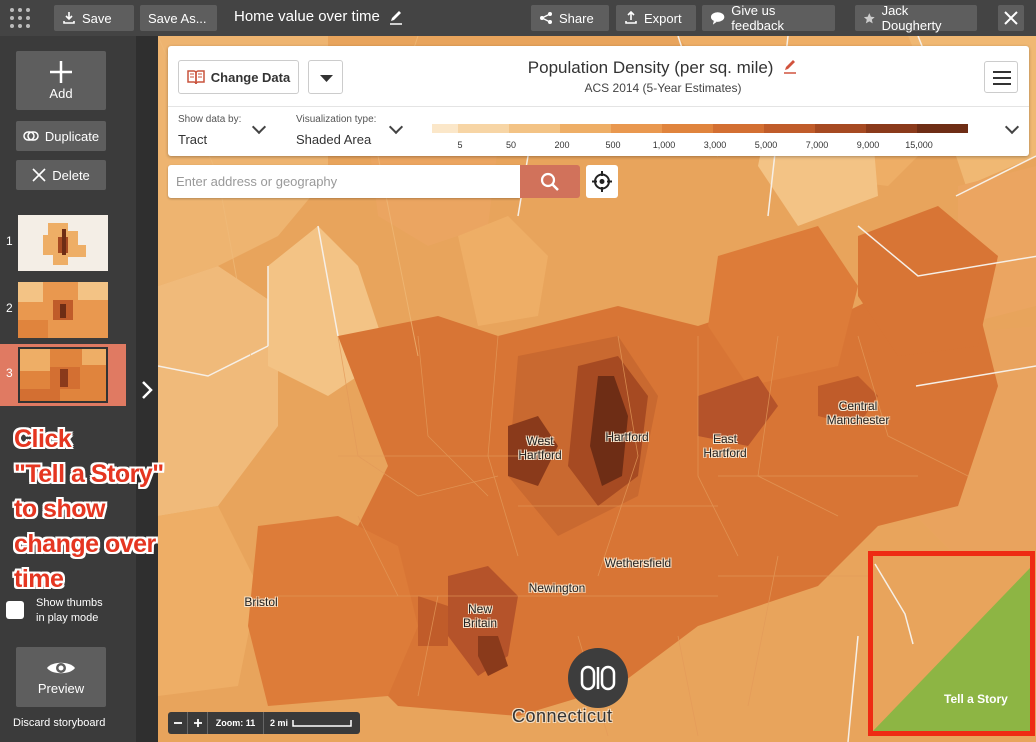 The height and width of the screenshot is (742, 1036). What do you see at coordinates (344, 181) in the screenshot?
I see `address-search-input: Enter address or geography` at bounding box center [344, 181].